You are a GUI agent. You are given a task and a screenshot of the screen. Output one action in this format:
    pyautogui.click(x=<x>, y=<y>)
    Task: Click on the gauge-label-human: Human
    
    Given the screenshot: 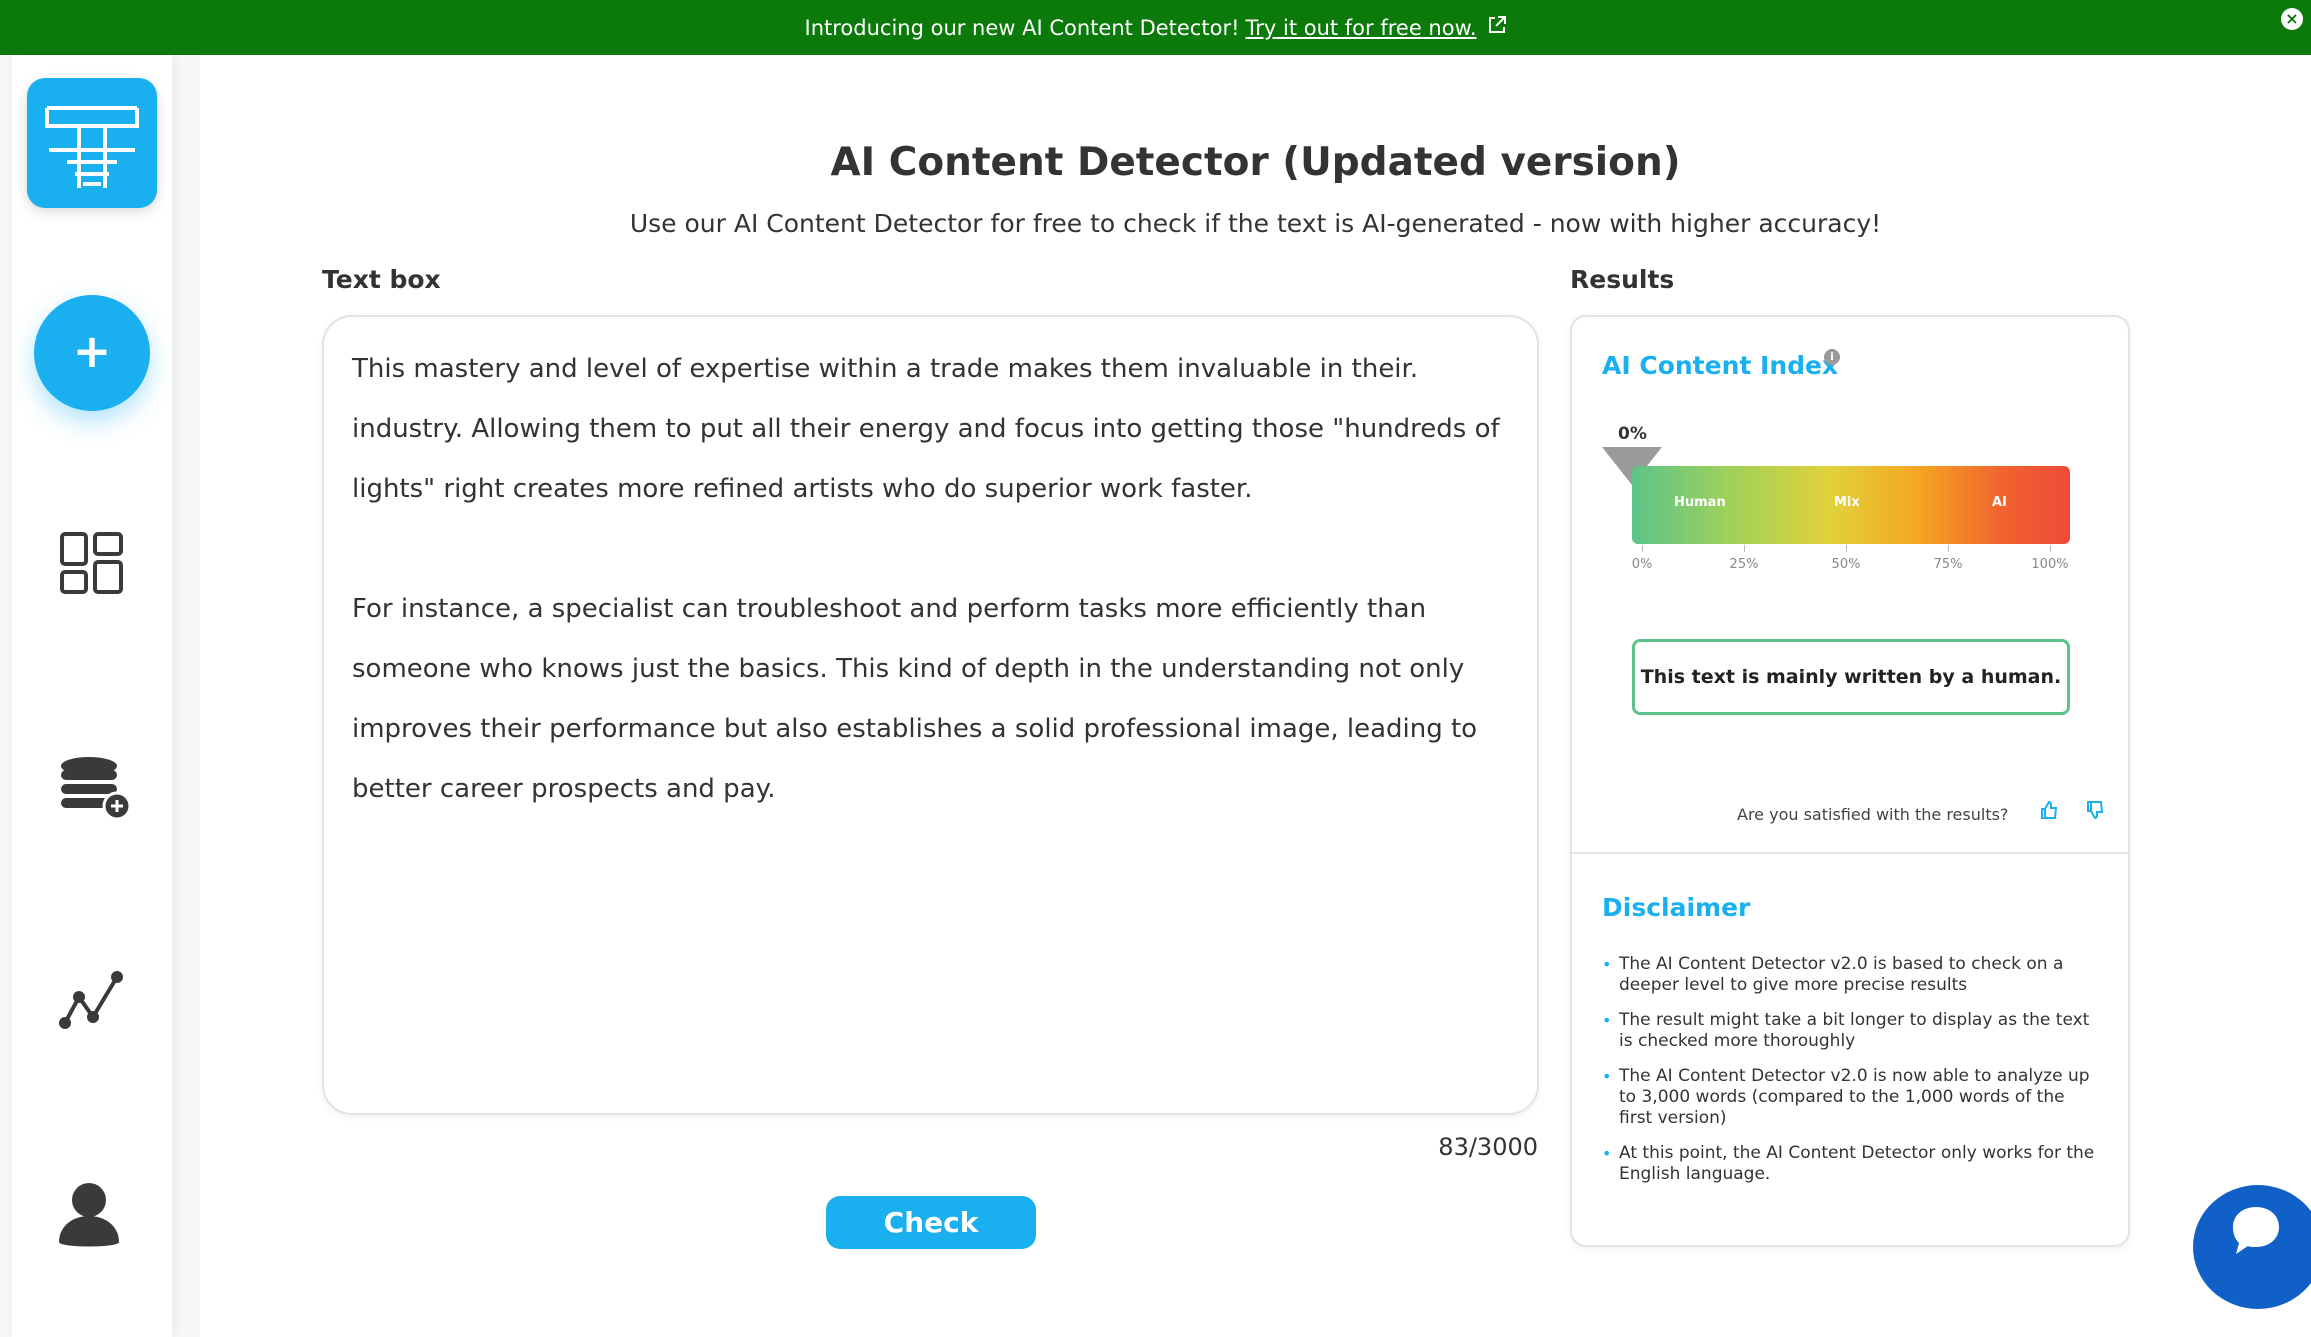 What is the action you would take?
    pyautogui.click(x=1700, y=502)
    